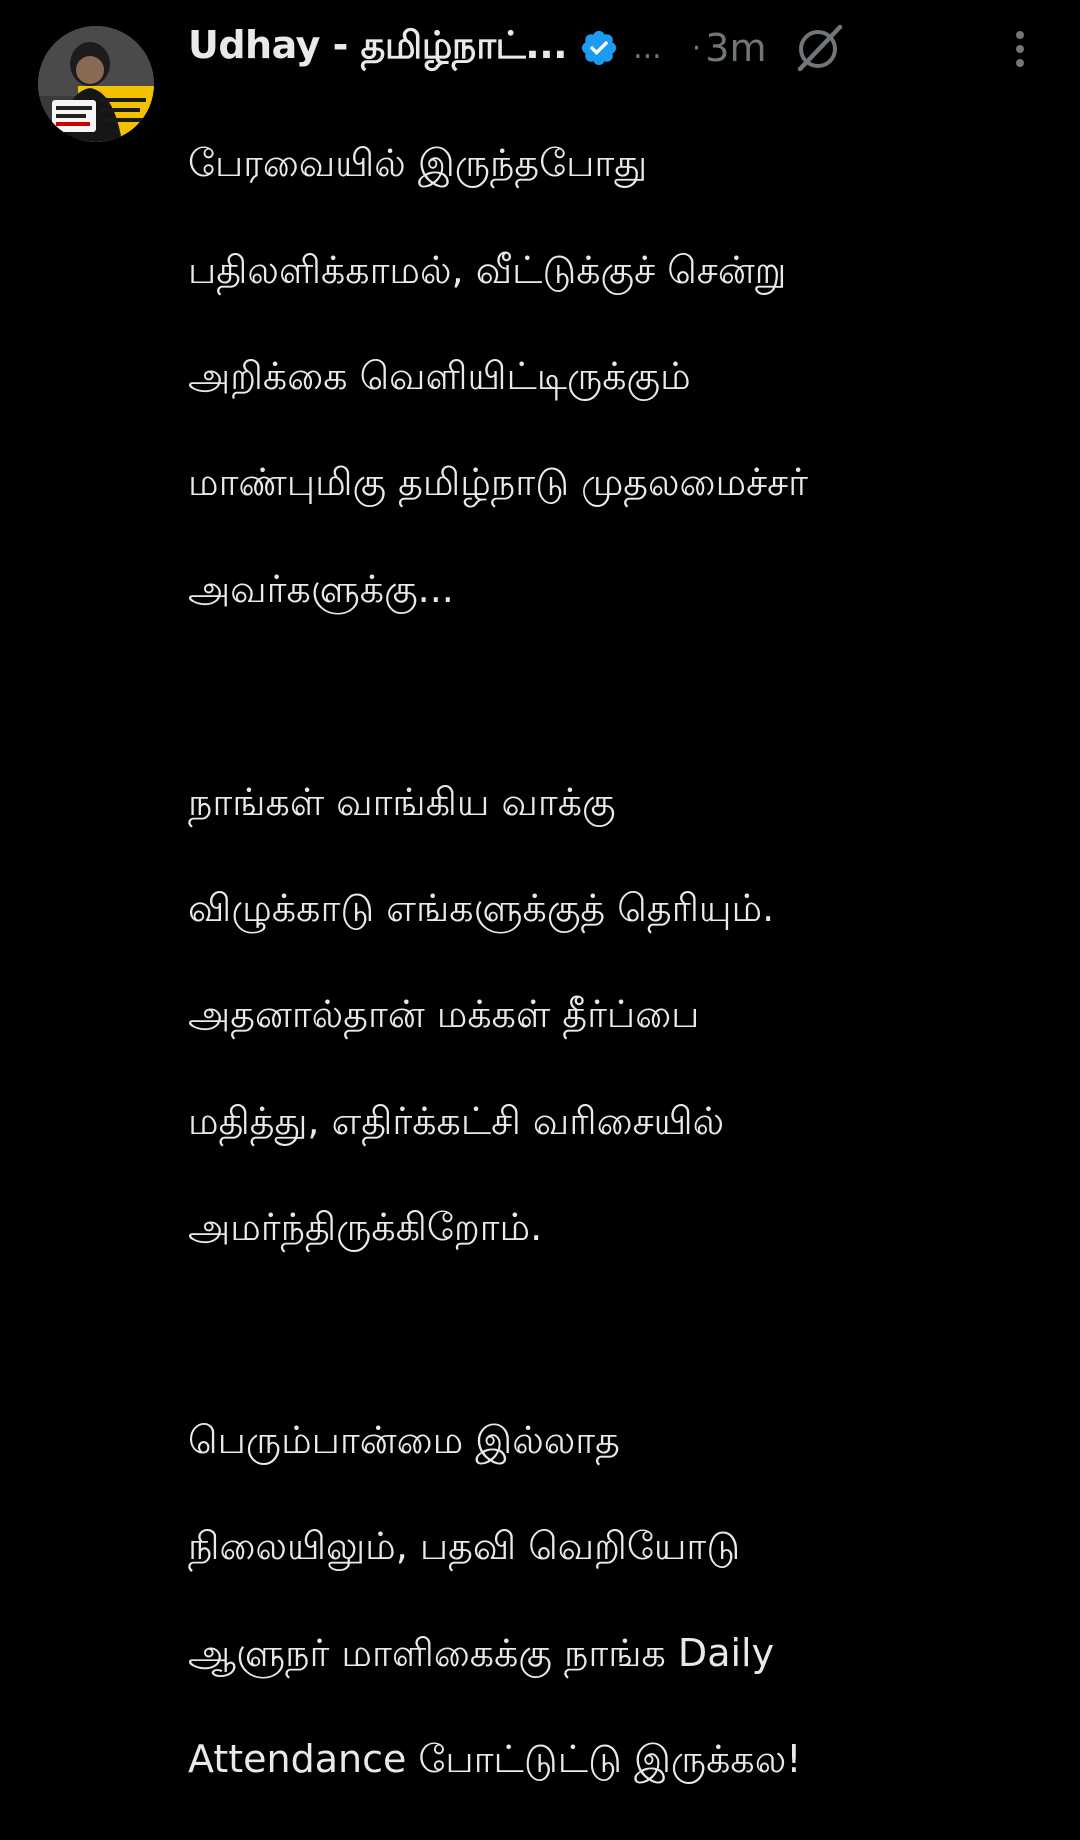 This screenshot has width=1080, height=1840. Describe the element at coordinates (495, 1759) in the screenshot. I see `tweet-line: Attendance போட்டுட்டு இருக்கல!` at that location.